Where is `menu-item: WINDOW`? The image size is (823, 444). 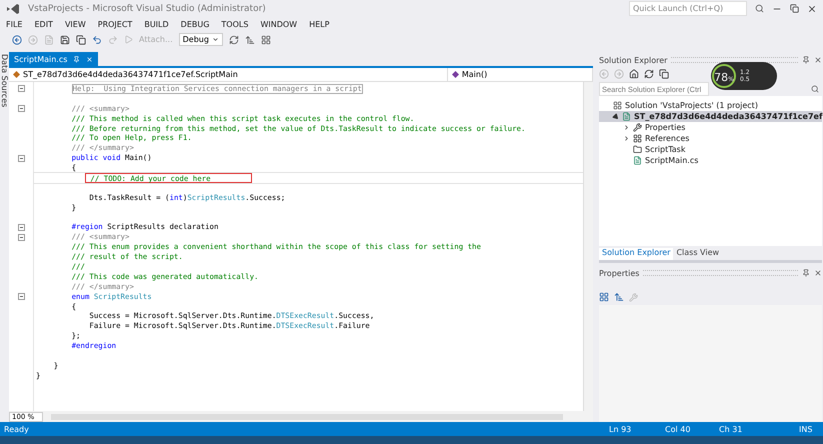
menu-item: WINDOW is located at coordinates (279, 24).